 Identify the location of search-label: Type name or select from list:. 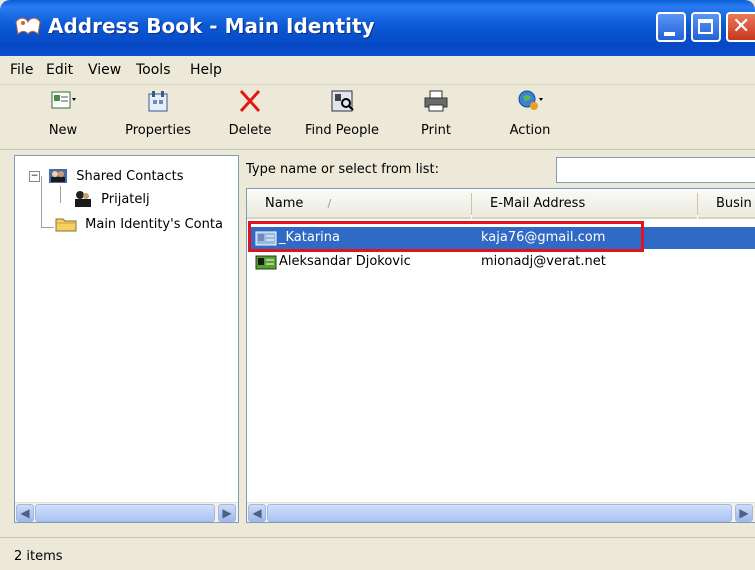
(343, 169).